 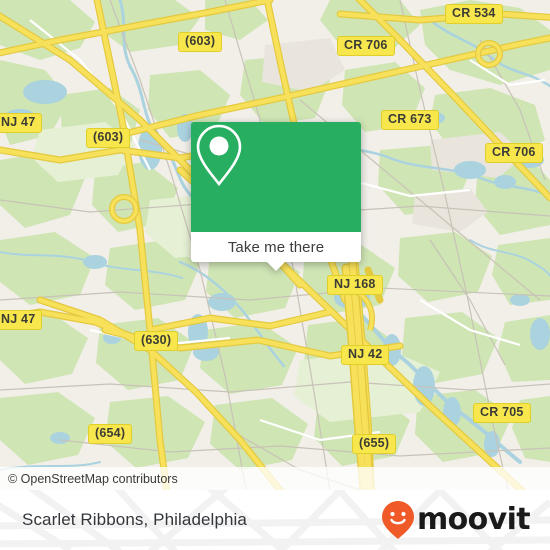 I want to click on footer-bar: Scarlet Ribbons, Philadelphia moovit, so click(x=275, y=520).